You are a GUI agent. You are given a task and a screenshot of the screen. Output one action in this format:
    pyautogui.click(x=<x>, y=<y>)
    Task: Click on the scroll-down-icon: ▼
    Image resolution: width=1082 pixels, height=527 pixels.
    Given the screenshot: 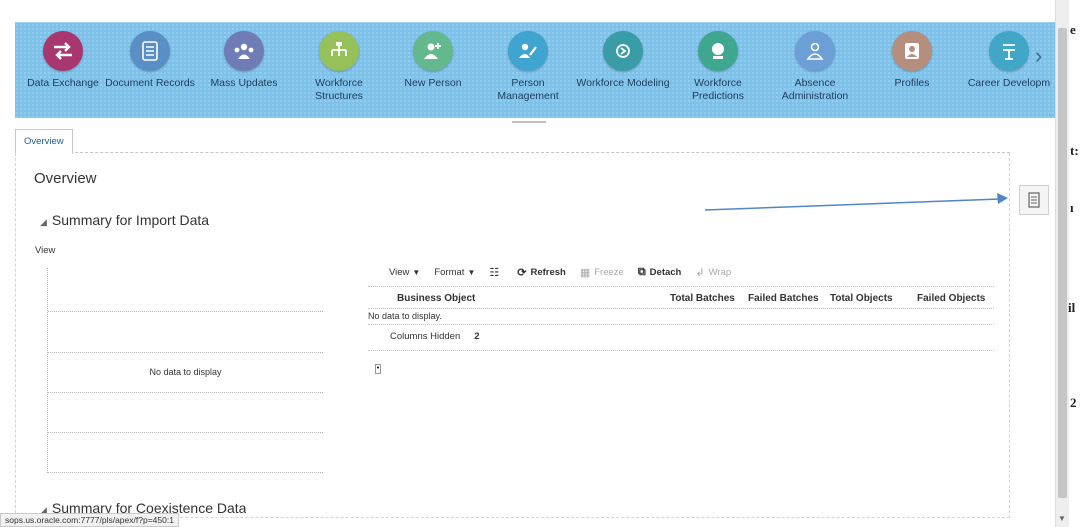 What is the action you would take?
    pyautogui.click(x=1062, y=518)
    